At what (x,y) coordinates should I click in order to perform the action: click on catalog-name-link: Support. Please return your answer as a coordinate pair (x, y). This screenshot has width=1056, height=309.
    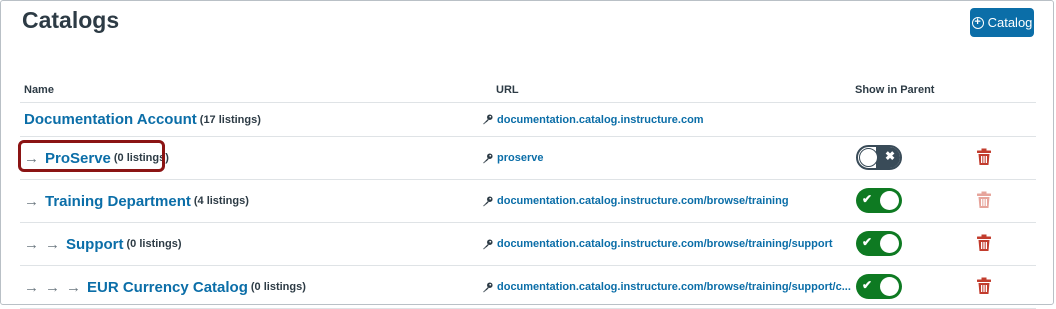
    Looking at the image, I should click on (95, 244).